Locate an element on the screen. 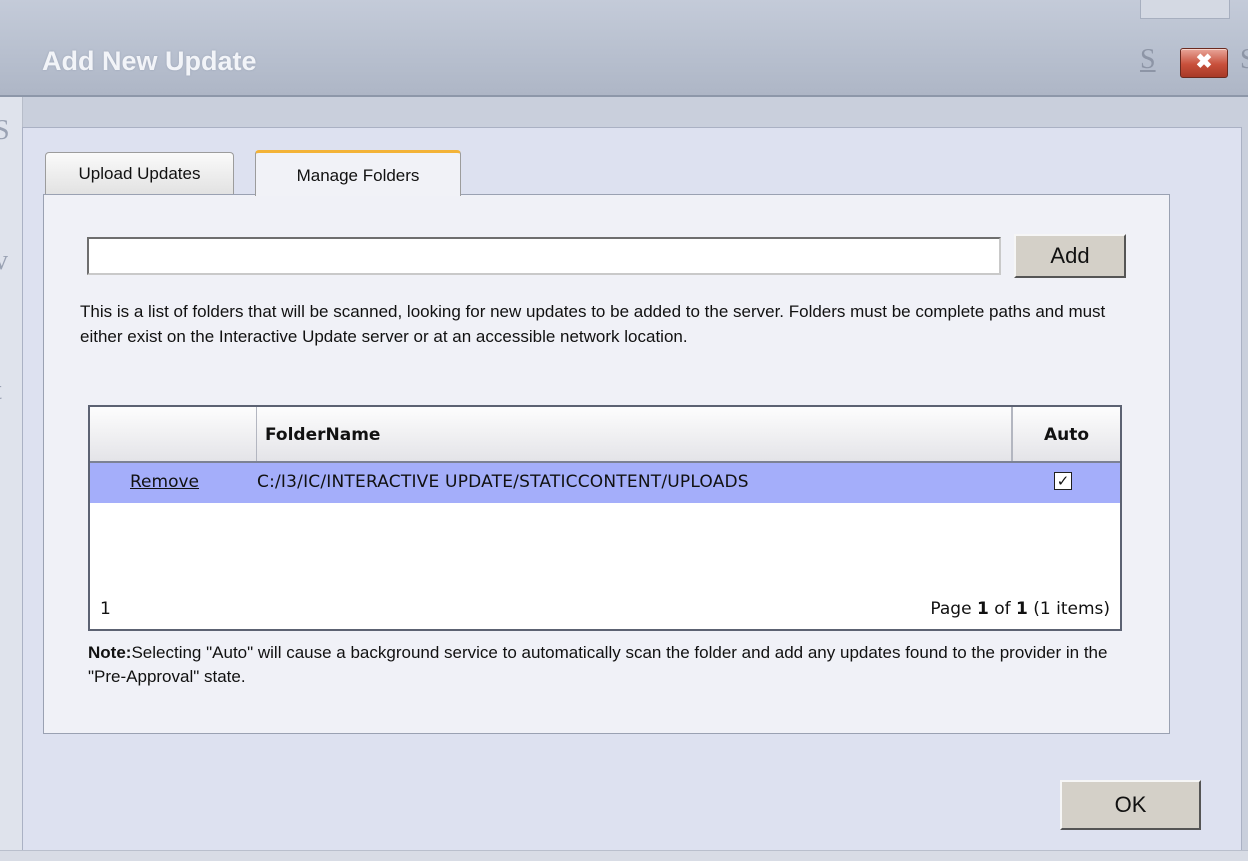 The height and width of the screenshot is (861, 1248). checkmark-icon: ✓ is located at coordinates (1063, 481).